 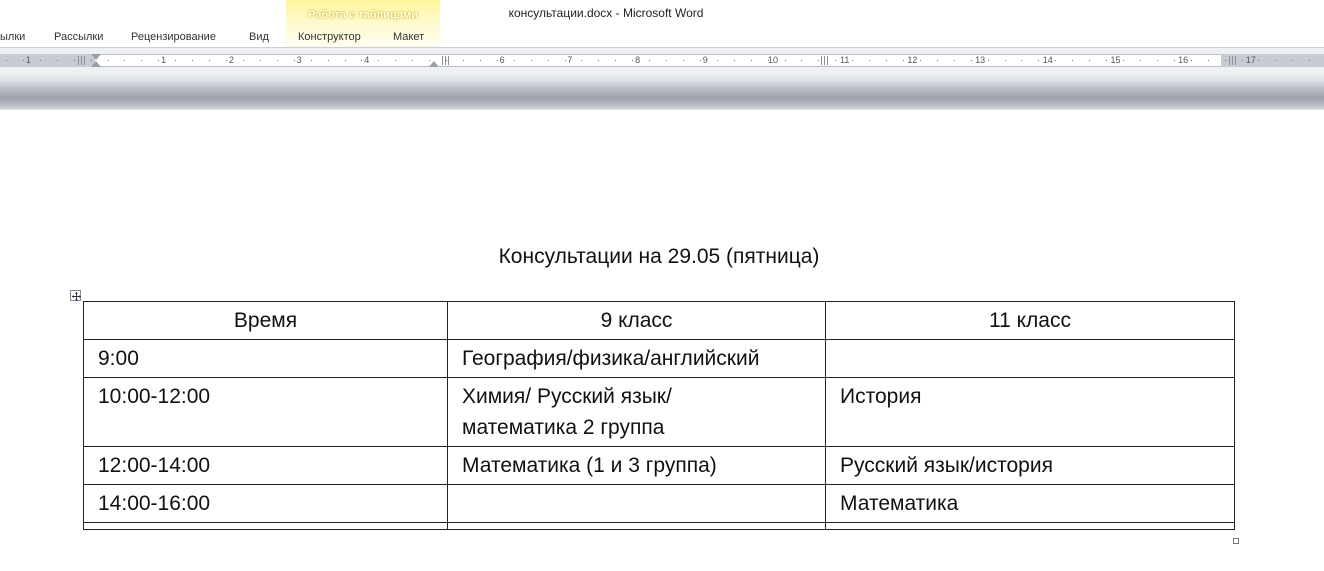 What do you see at coordinates (408, 37) in the screenshot?
I see `tab-layout: Макет` at bounding box center [408, 37].